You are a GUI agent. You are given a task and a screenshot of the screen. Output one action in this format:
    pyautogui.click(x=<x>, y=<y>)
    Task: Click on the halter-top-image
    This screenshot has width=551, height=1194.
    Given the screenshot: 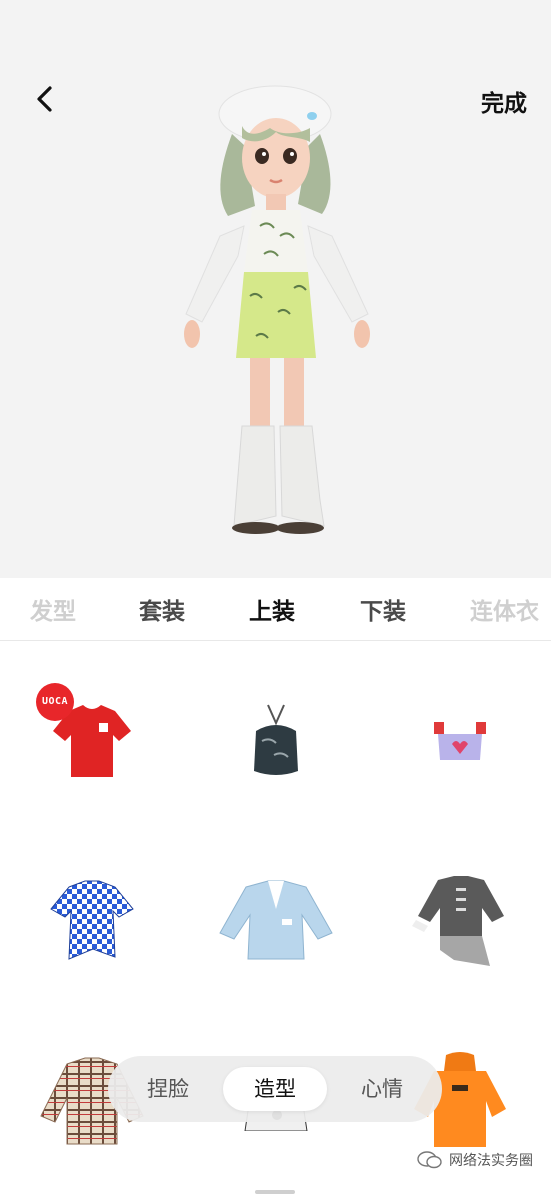 What is the action you would take?
    pyautogui.click(x=275, y=739)
    